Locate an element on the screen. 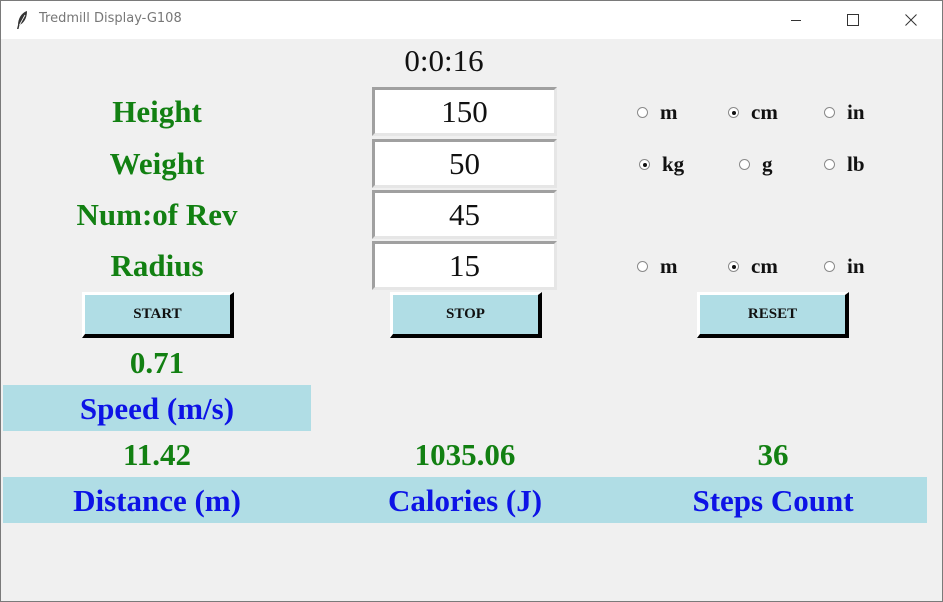 This screenshot has width=943, height=602. close-icon is located at coordinates (911, 20).